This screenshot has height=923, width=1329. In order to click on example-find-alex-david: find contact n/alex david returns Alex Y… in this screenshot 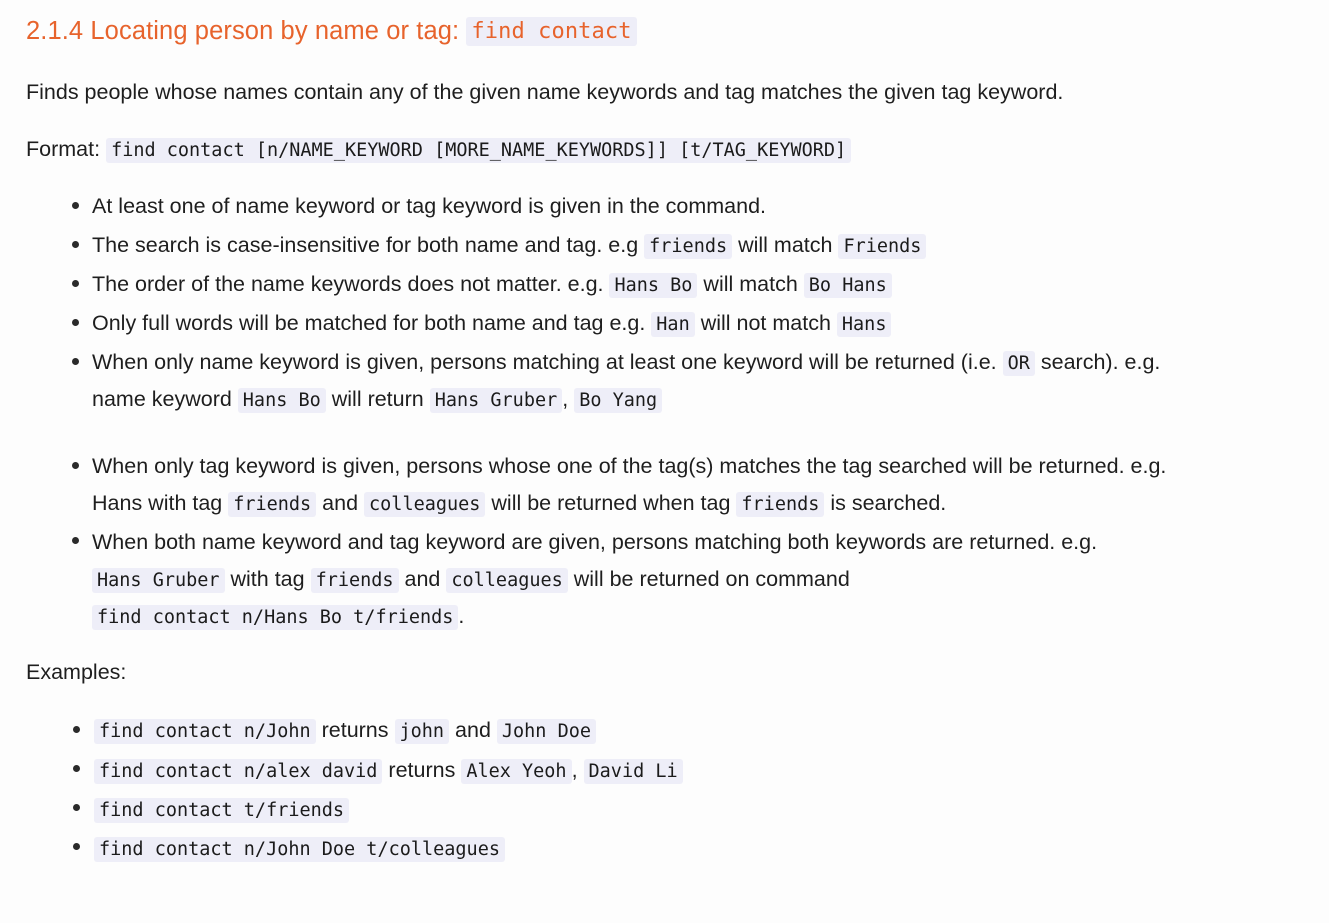, I will do `click(688, 770)`.